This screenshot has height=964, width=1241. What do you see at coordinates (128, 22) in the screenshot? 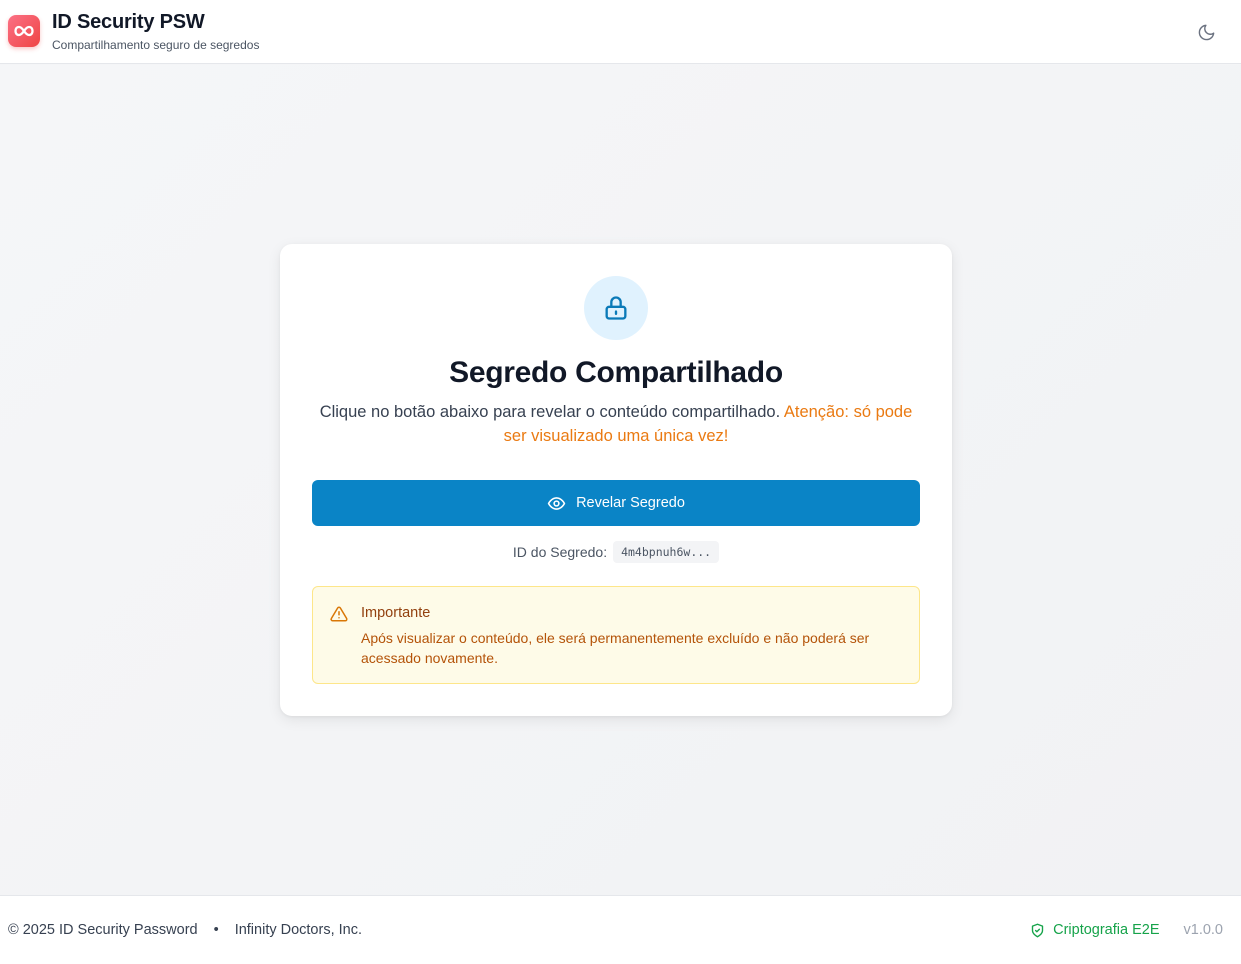
I see `app-title: ID Security PSW` at bounding box center [128, 22].